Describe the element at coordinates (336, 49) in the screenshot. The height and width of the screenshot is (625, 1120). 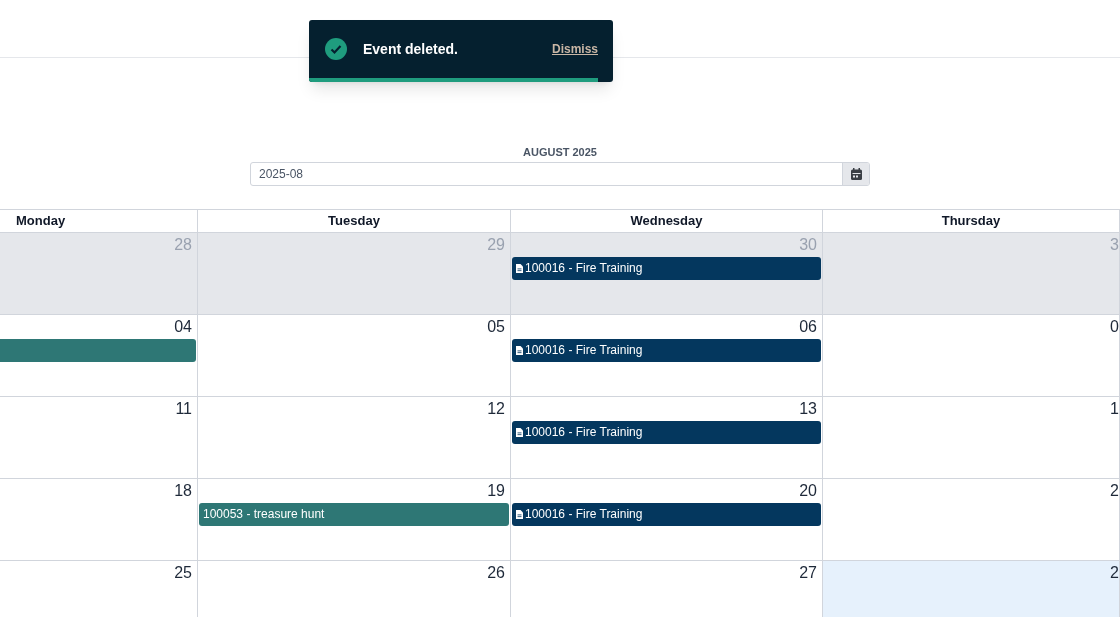
I see `check-icon` at that location.